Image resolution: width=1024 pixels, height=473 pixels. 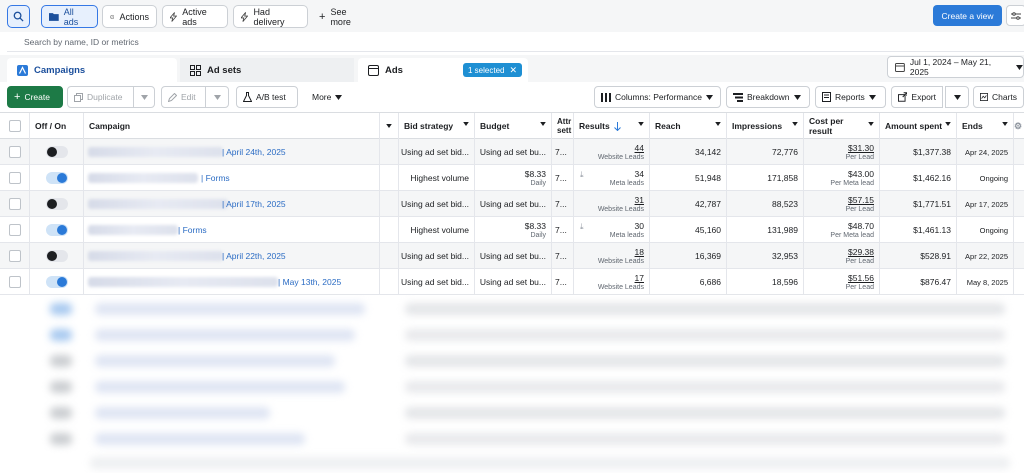 What do you see at coordinates (612, 152) in the screenshot?
I see `results-cell: 44 Website Leads` at bounding box center [612, 152].